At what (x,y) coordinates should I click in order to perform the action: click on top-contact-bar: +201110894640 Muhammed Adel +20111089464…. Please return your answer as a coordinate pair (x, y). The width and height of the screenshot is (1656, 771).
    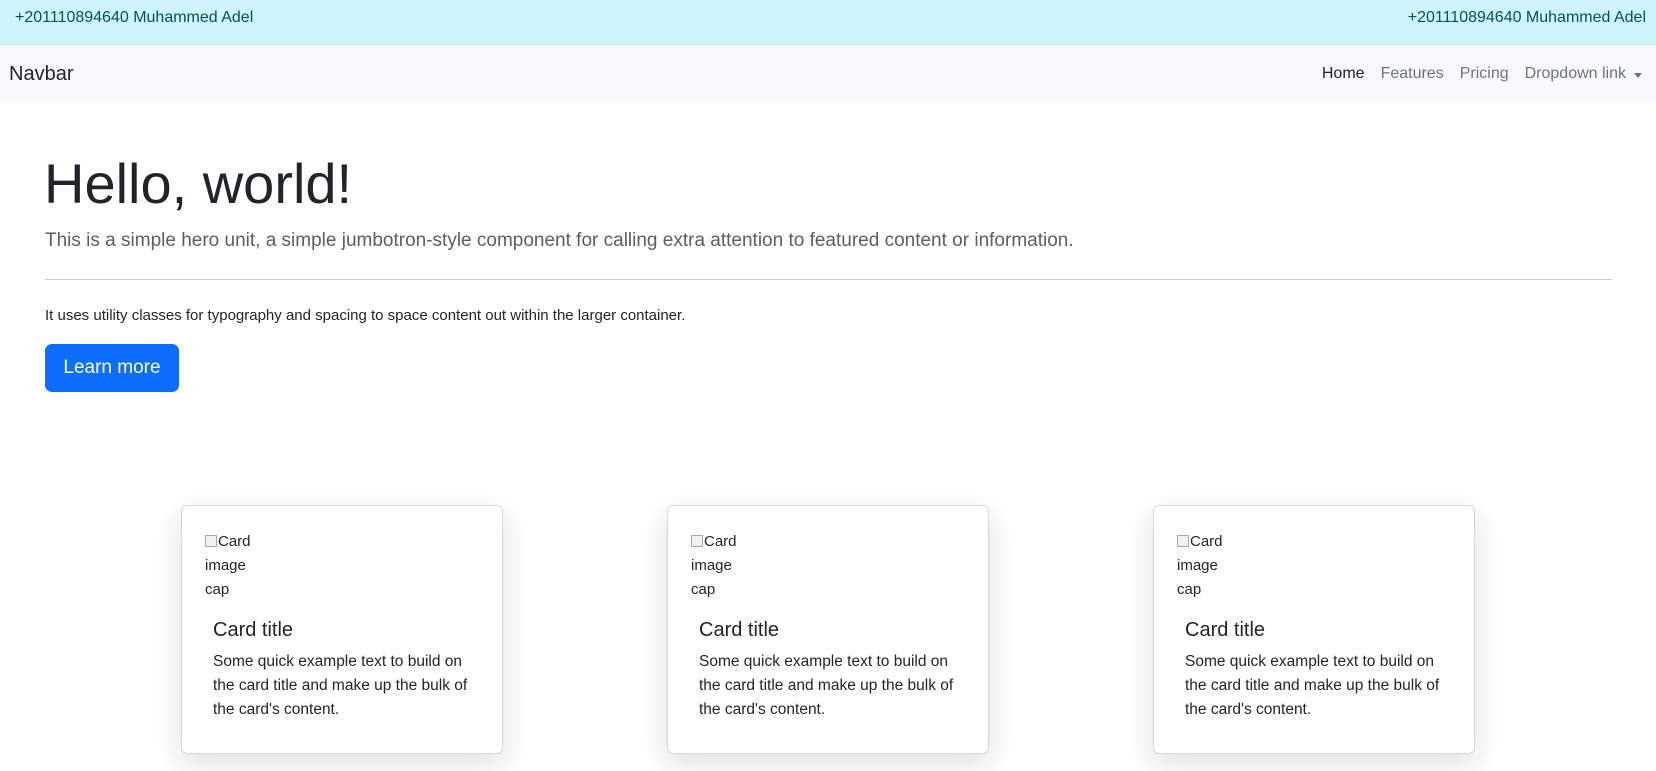
    Looking at the image, I should click on (828, 22).